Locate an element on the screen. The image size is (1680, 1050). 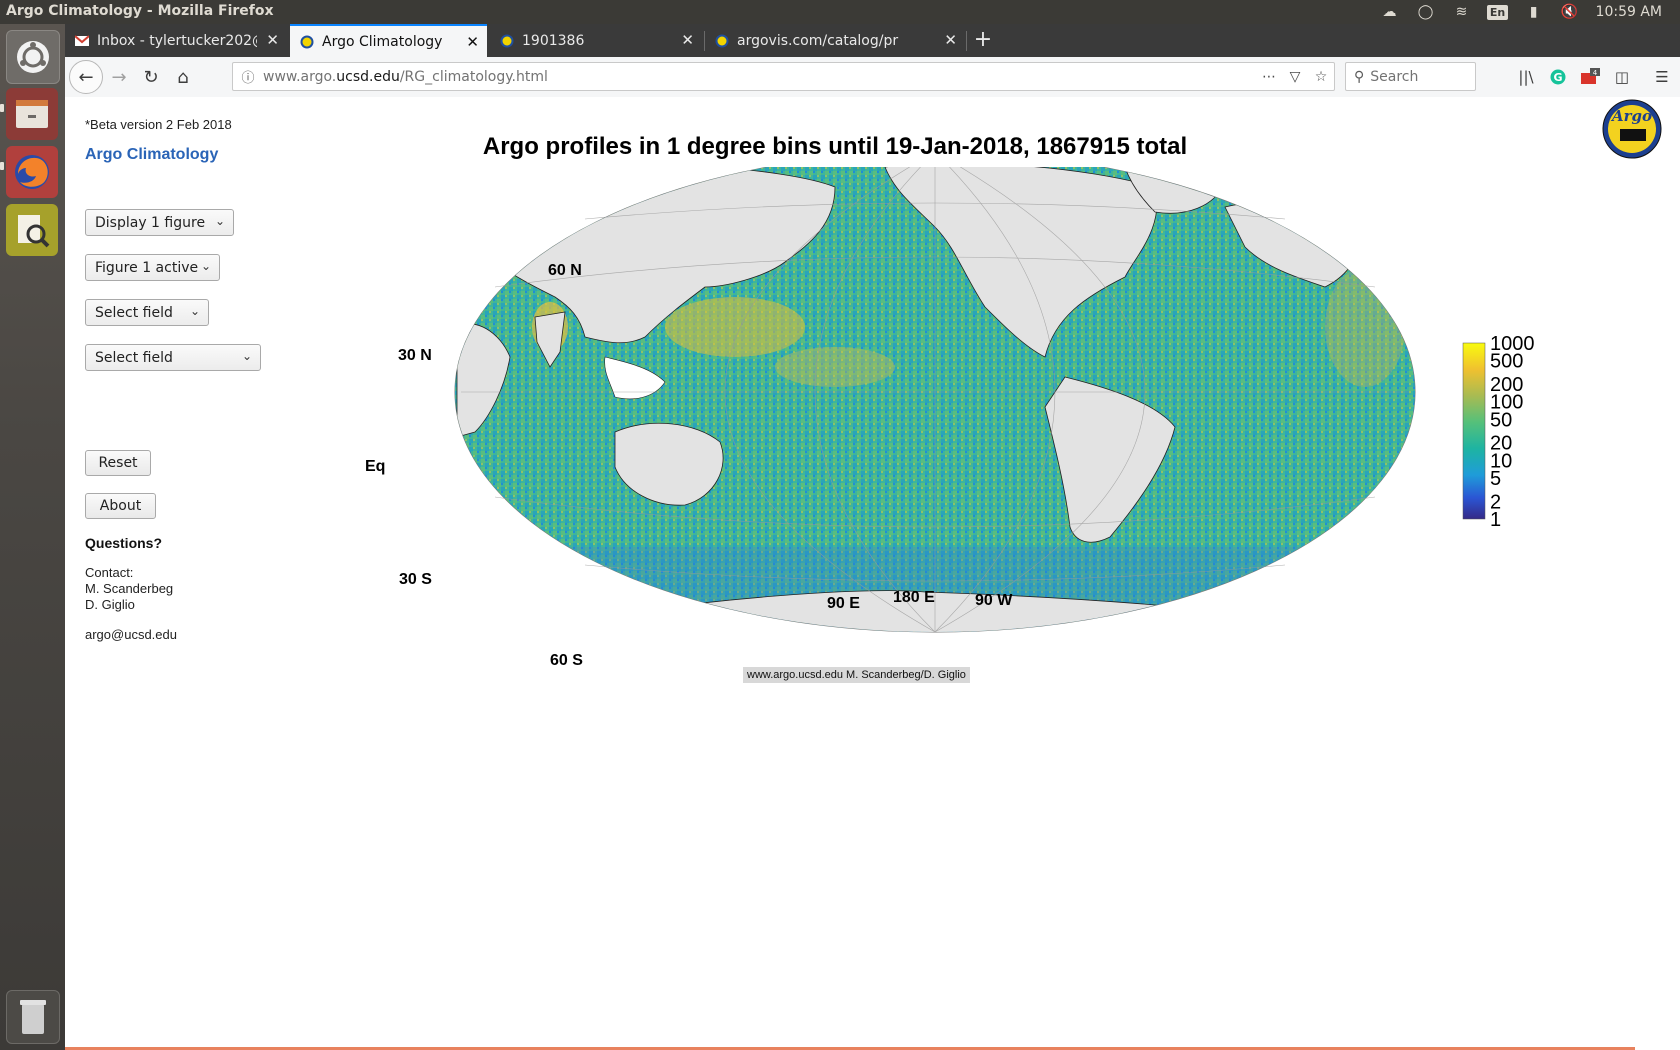
beta-note: *Beta version 2 Feb 2018 is located at coordinates (158, 124).